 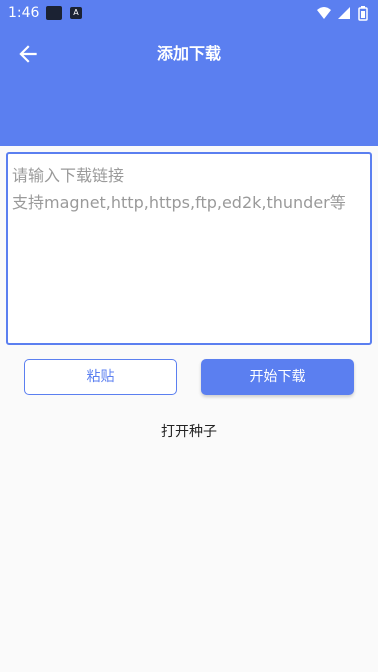 I want to click on arrow-left-icon, so click(x=28, y=54).